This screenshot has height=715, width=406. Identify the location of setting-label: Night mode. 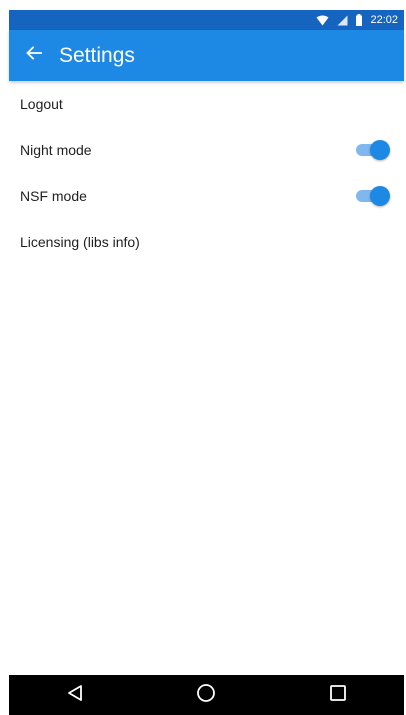
(56, 150).